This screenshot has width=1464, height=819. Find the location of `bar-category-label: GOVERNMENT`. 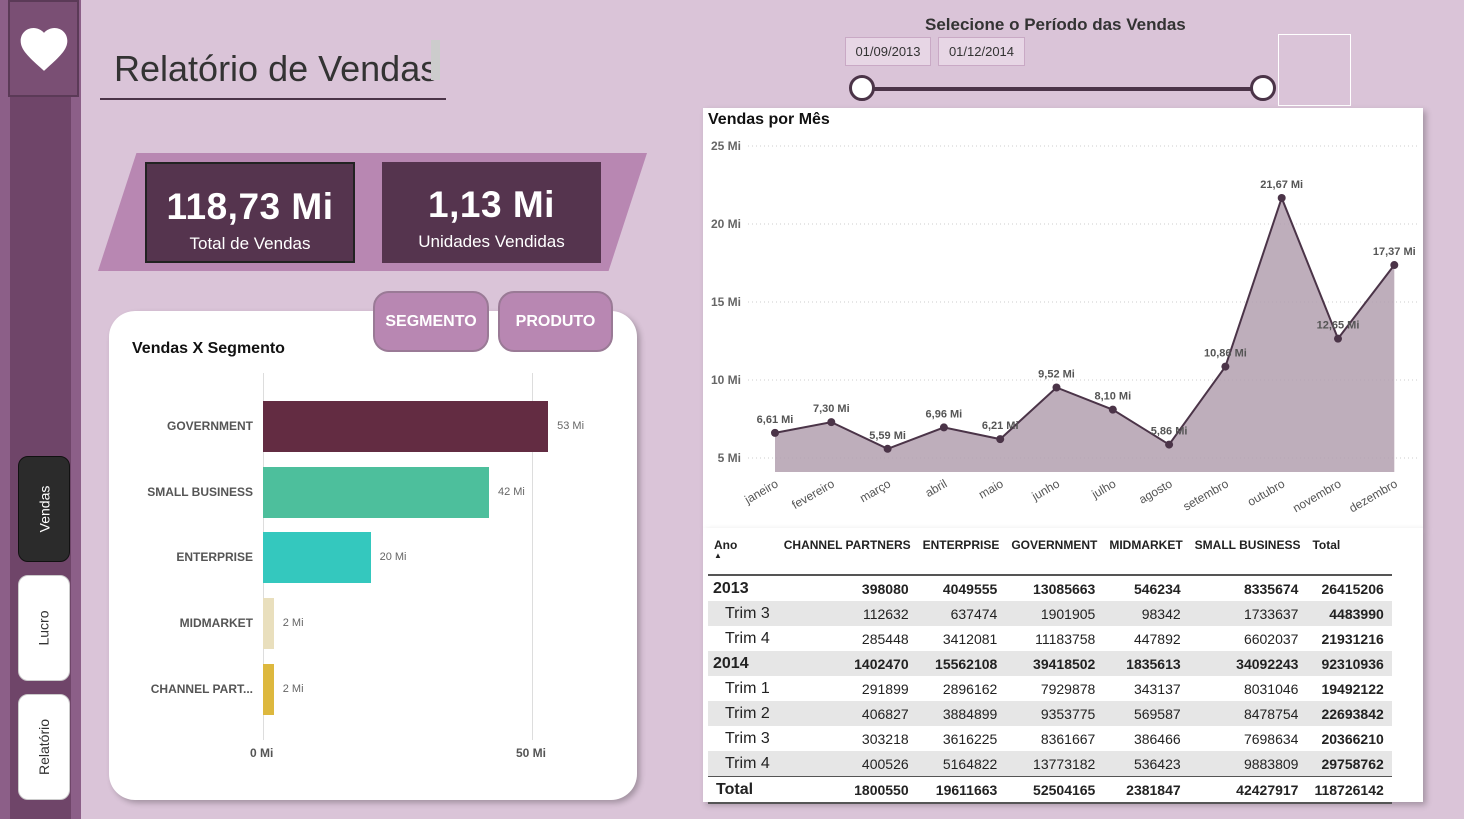

bar-category-label: GOVERNMENT is located at coordinates (209, 426).